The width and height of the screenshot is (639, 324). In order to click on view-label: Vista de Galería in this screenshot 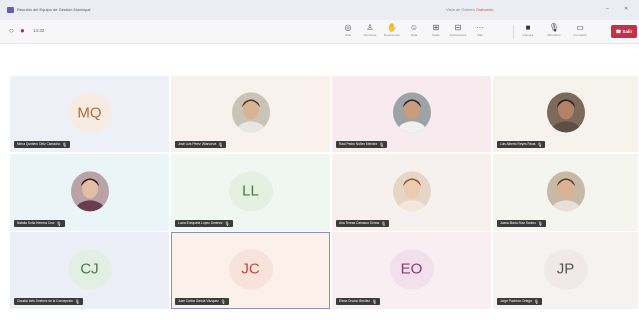, I will do `click(460, 9)`.